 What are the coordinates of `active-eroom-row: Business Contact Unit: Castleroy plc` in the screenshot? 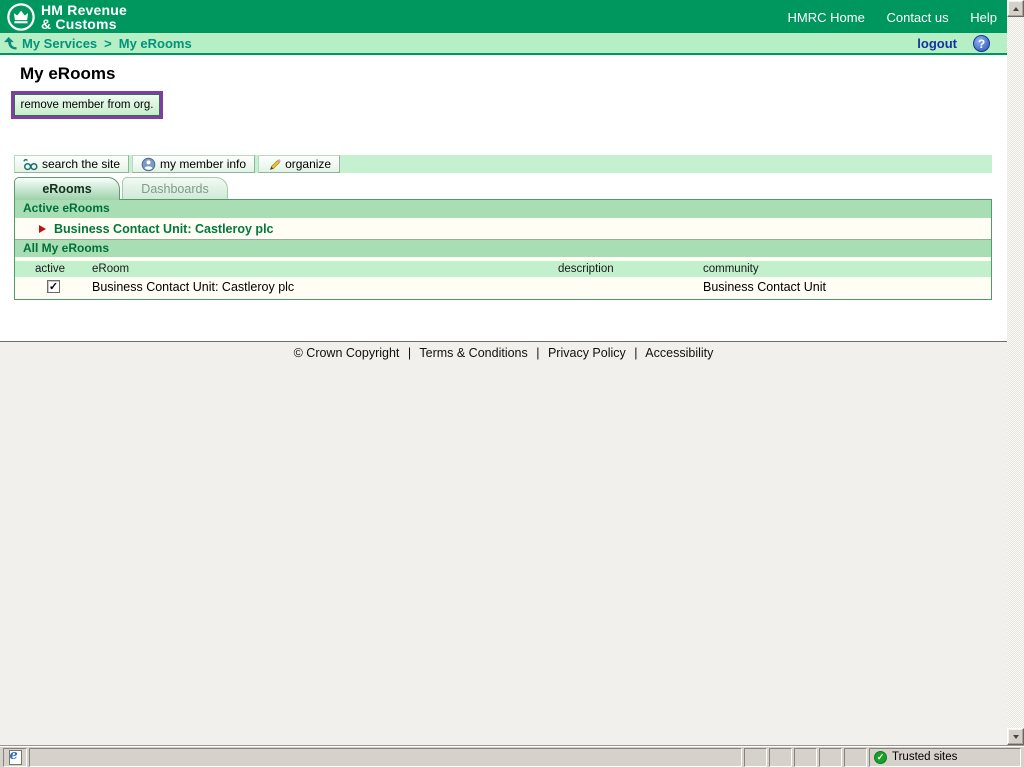 It's located at (503, 228).